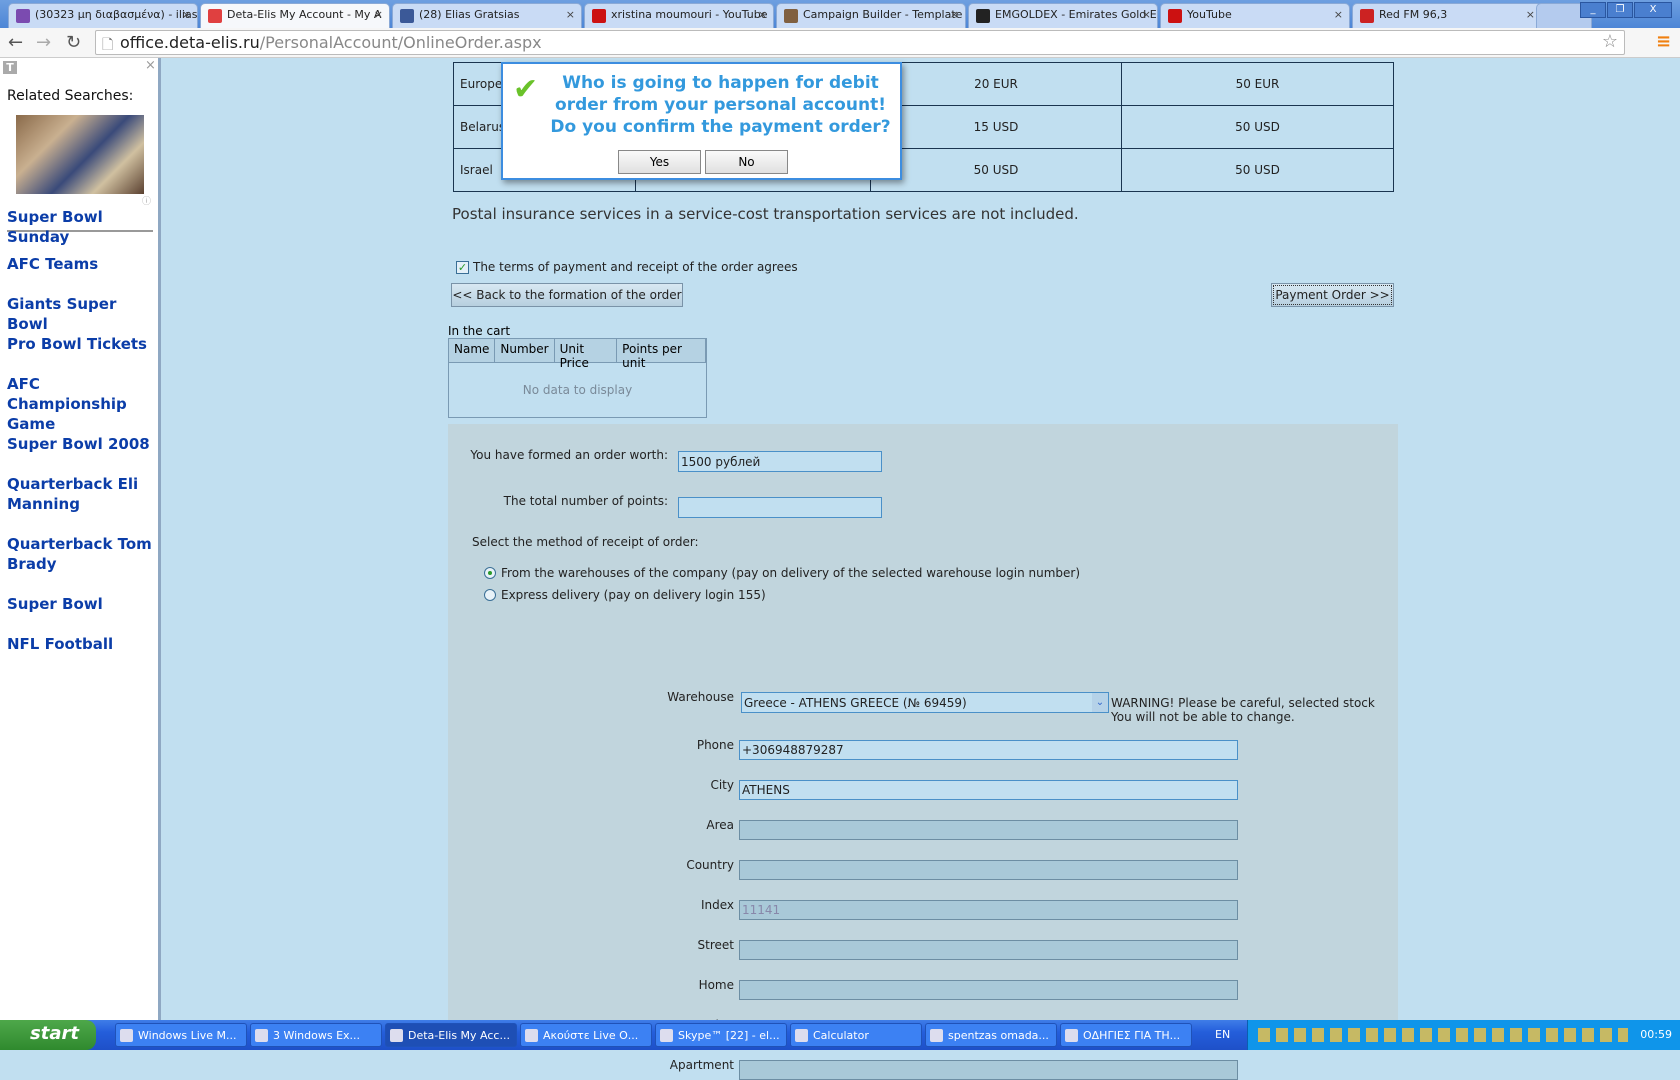 The width and height of the screenshot is (1680, 1080). Describe the element at coordinates (82, 604) in the screenshot. I see `sidebar-link: Super Bowl` at that location.